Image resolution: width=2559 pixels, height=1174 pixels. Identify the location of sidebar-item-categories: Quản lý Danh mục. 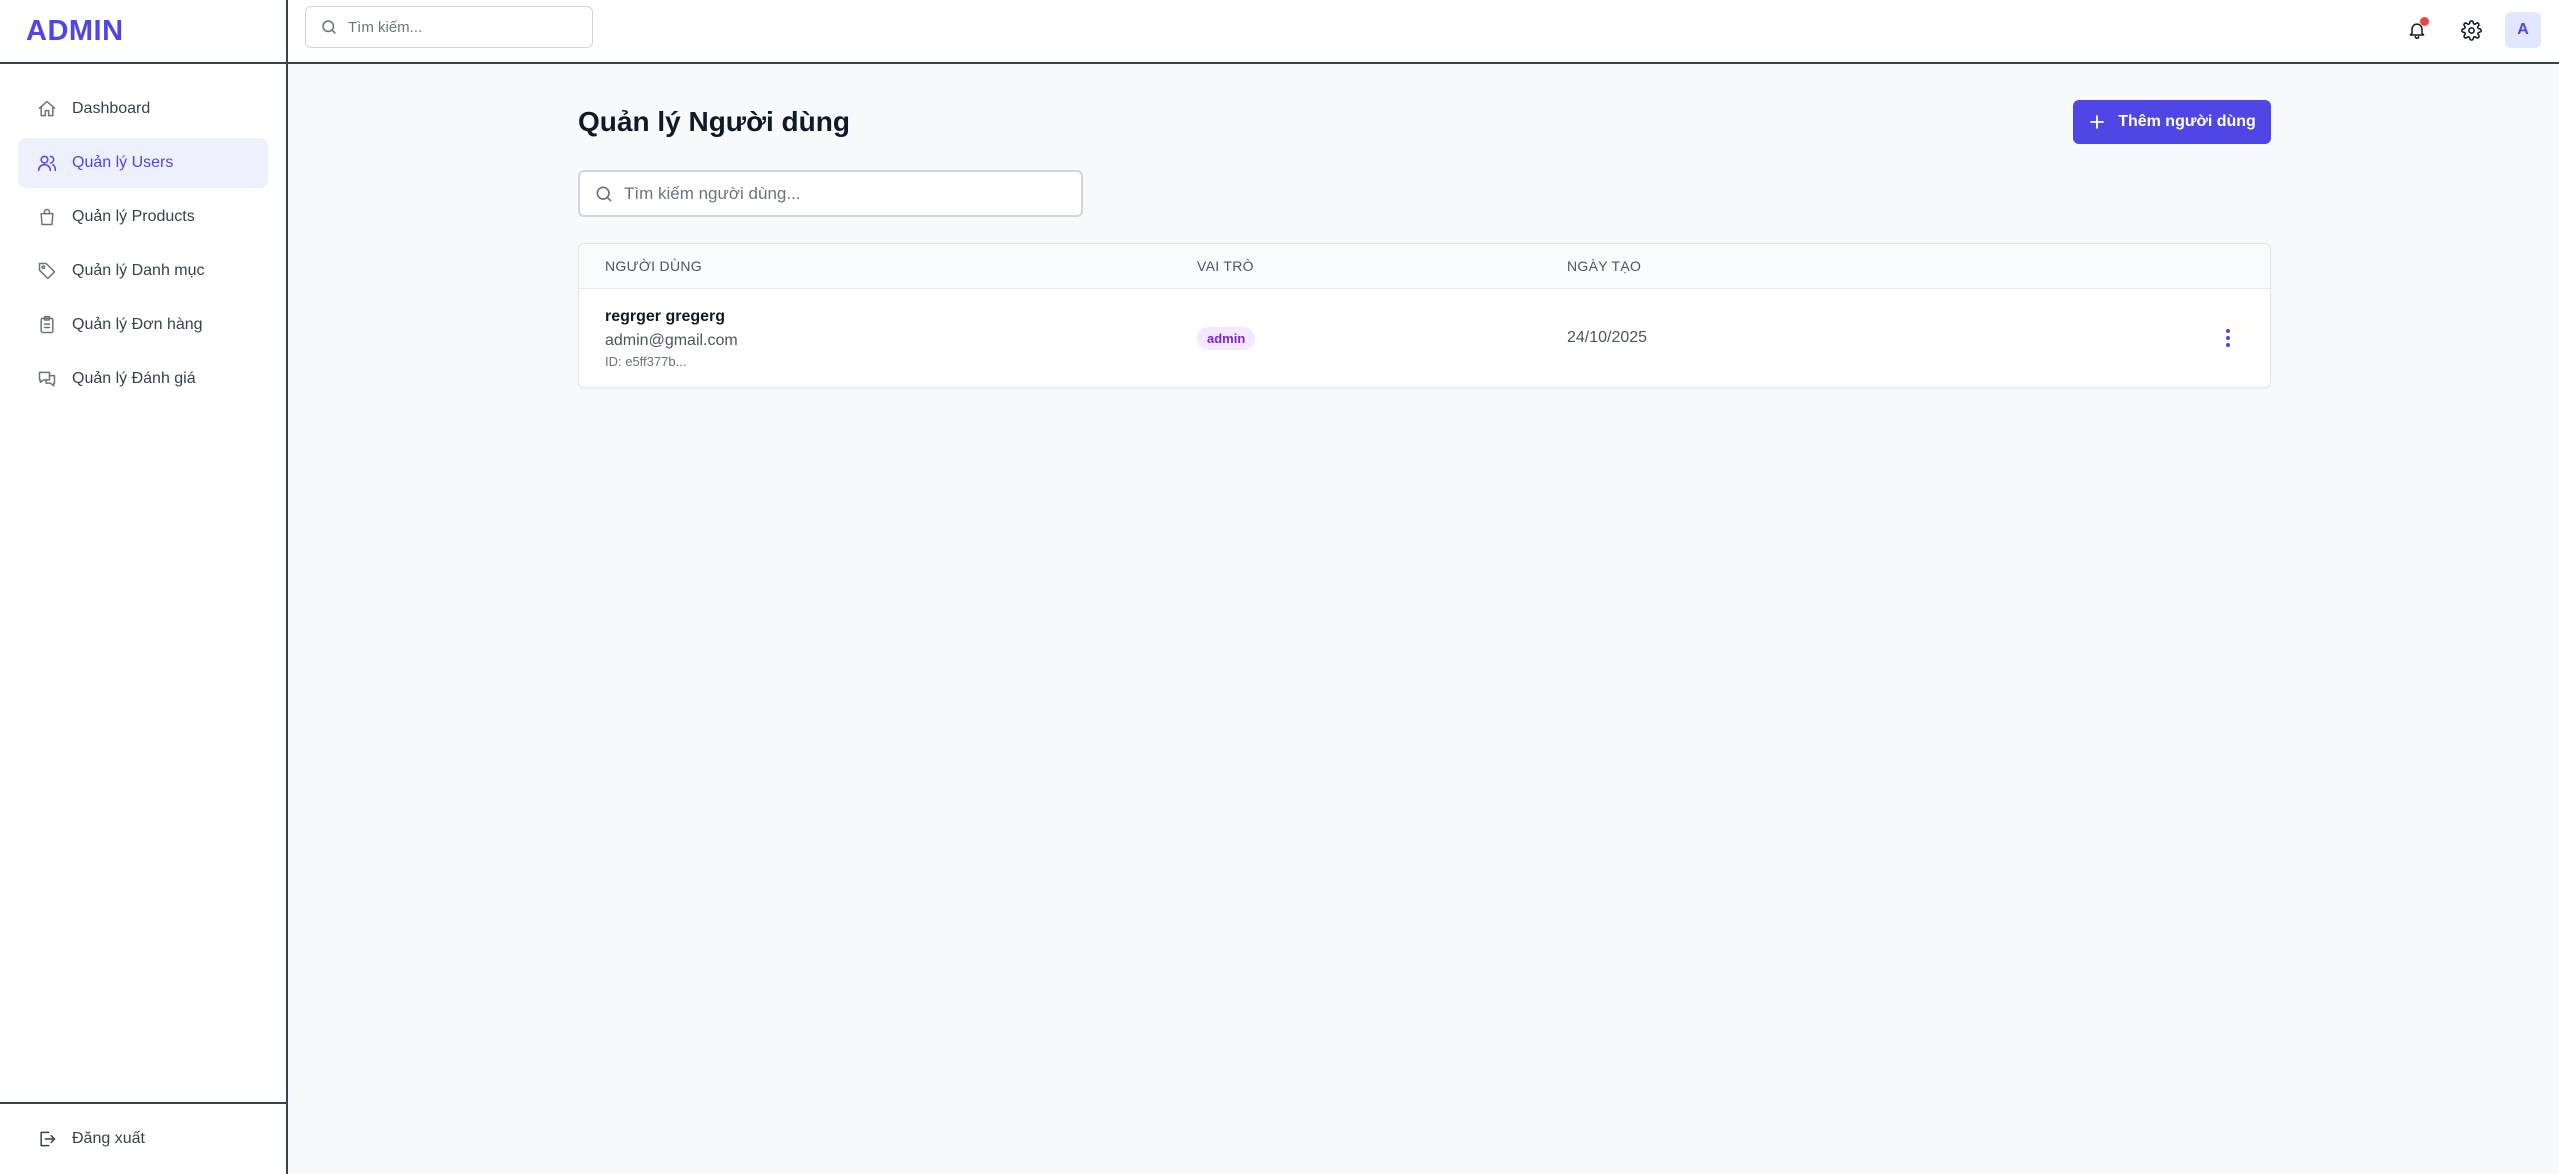
(143, 271).